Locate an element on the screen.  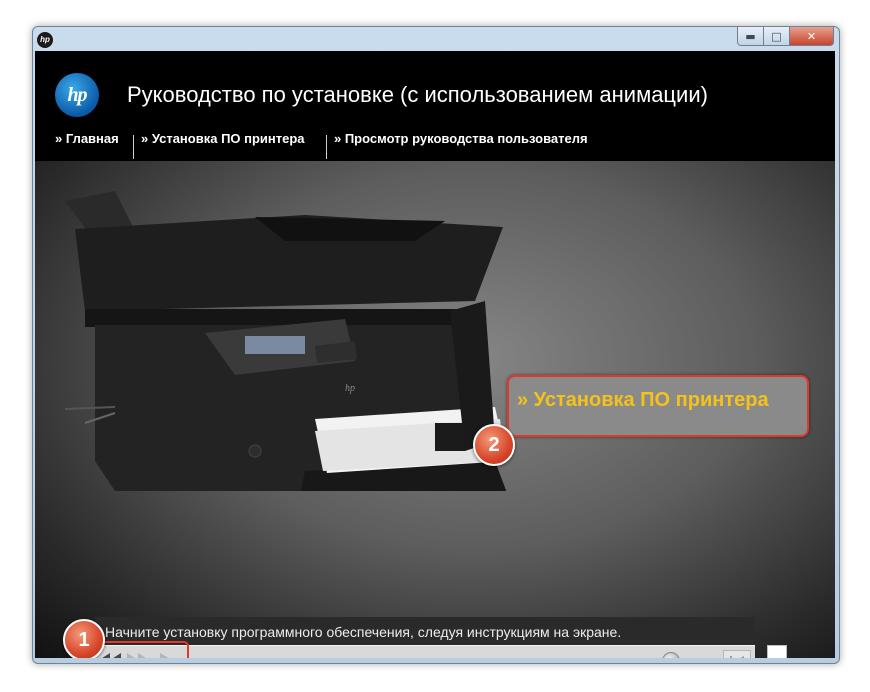
fullscreen-toggle is located at coordinates (777, 651).